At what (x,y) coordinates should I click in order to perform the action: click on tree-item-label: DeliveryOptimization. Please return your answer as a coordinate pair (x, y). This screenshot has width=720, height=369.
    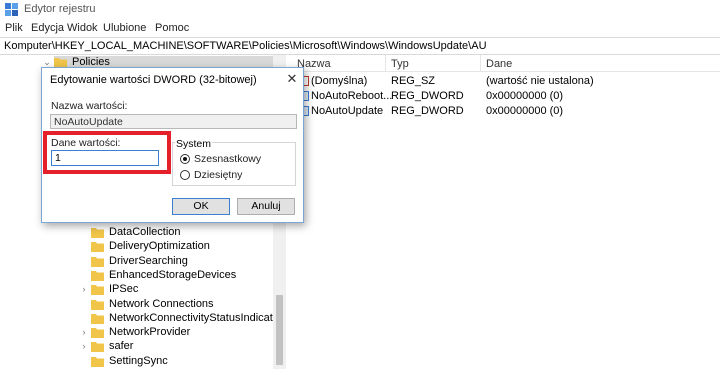
    Looking at the image, I should click on (159, 246).